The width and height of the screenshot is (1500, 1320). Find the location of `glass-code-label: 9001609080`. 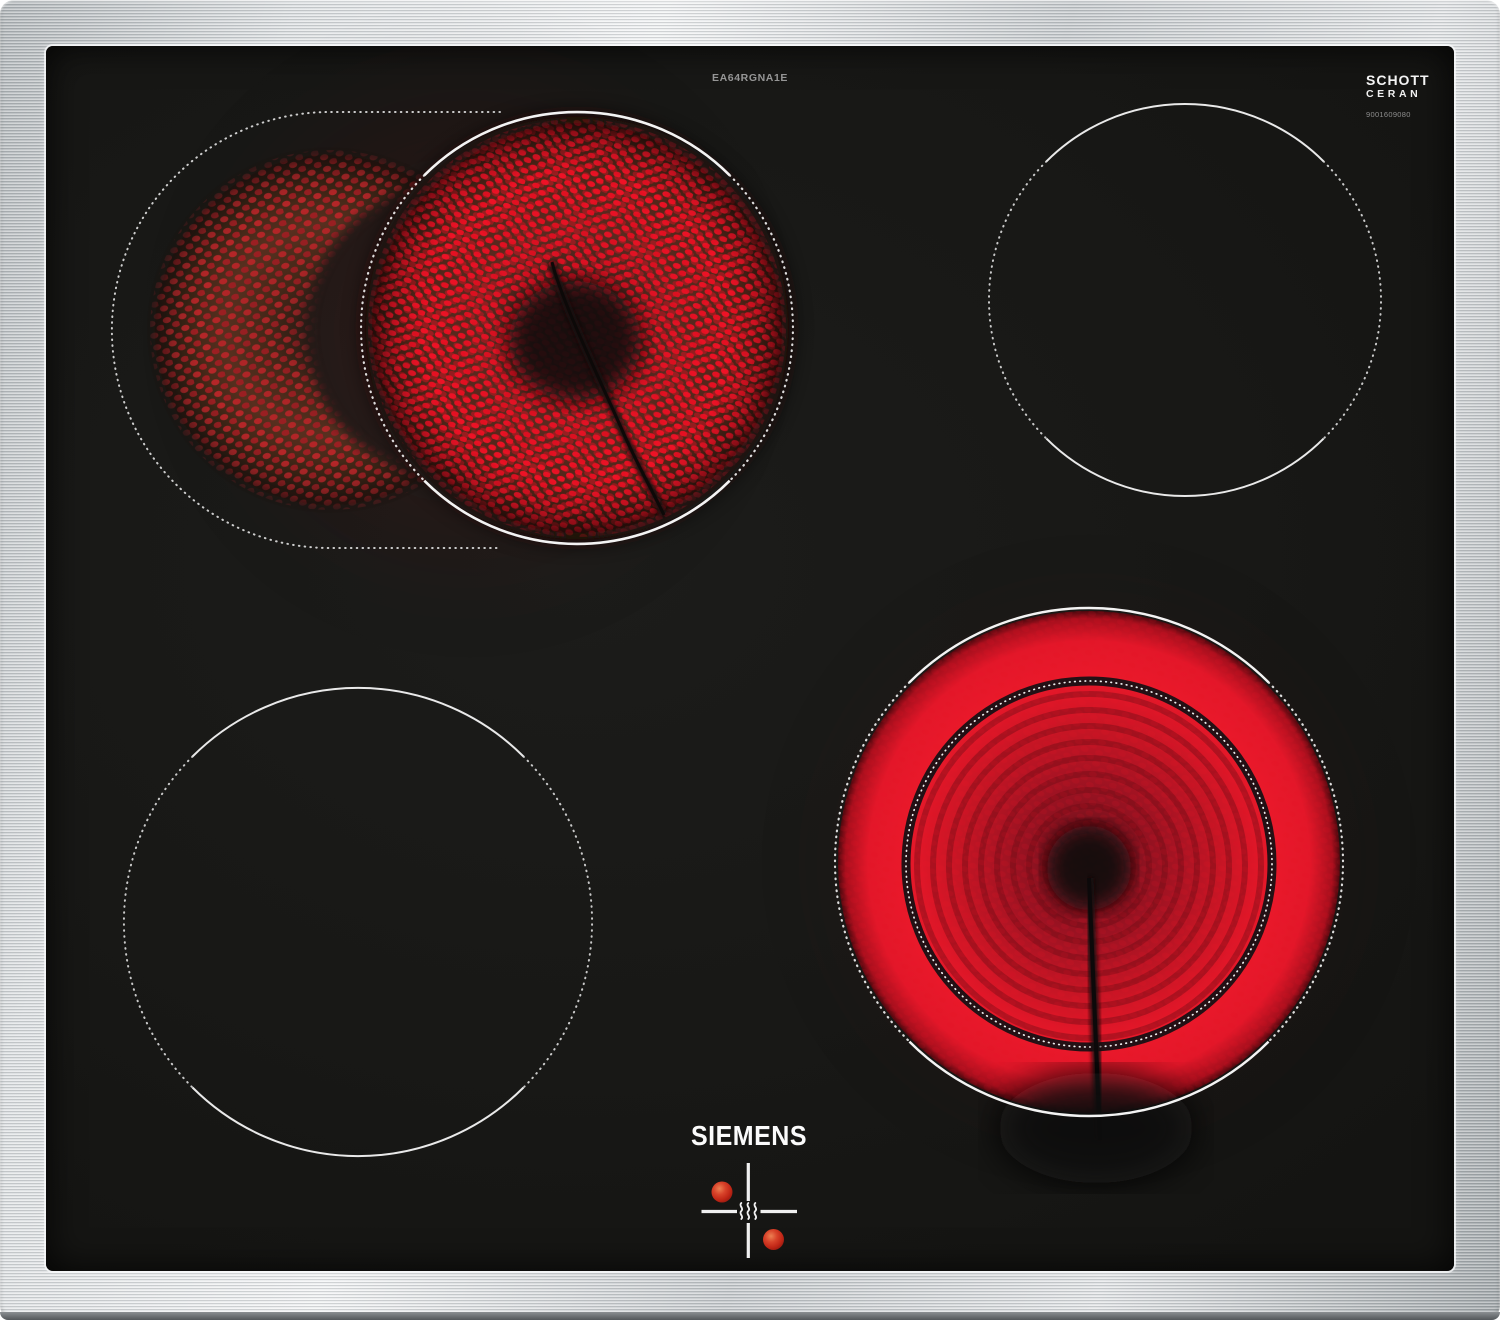

glass-code-label: 9001609080 is located at coordinates (1388, 114).